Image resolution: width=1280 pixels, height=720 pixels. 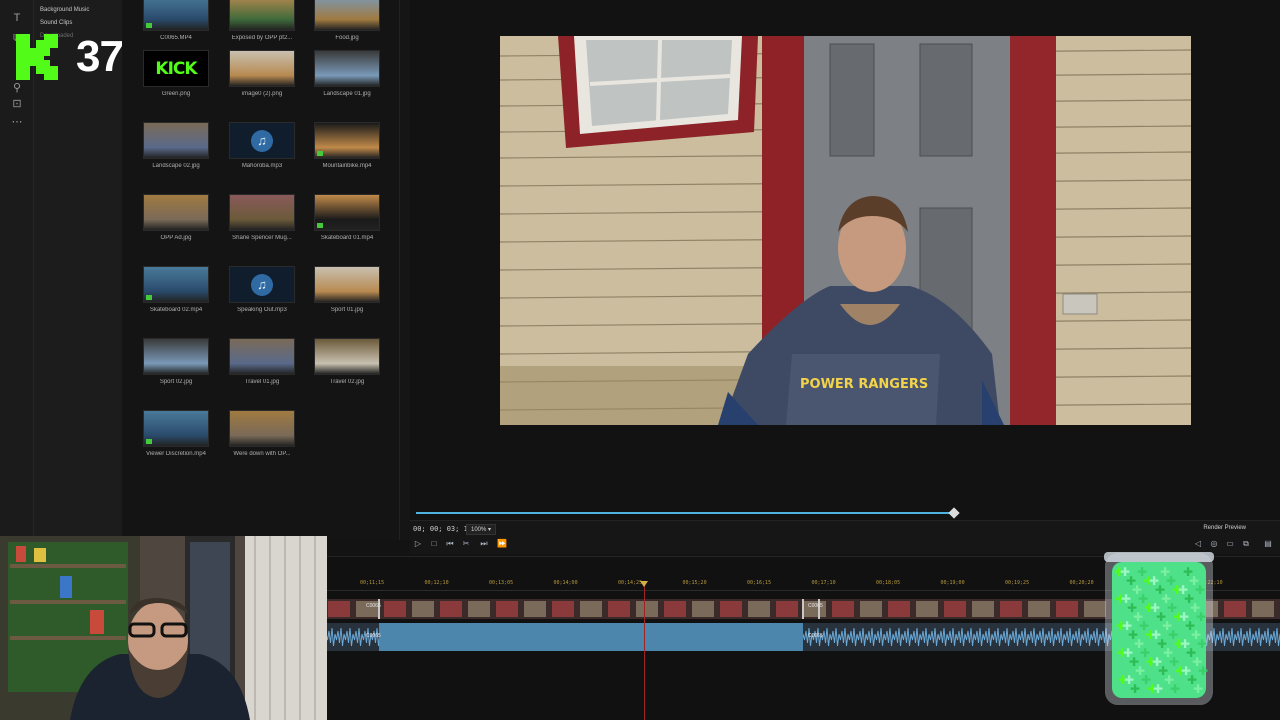 What do you see at coordinates (347, 238) in the screenshot?
I see `media-item-label: Skateboard 01.mp4` at bounding box center [347, 238].